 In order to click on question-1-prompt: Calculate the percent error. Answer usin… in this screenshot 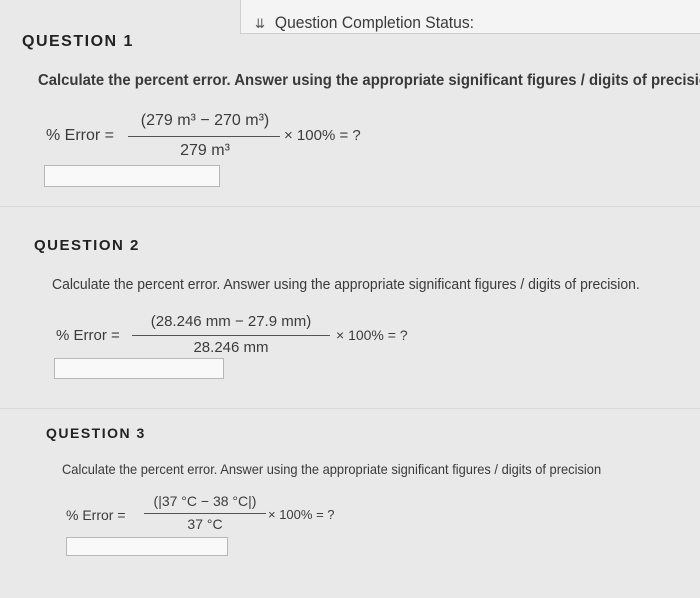, I will do `click(369, 80)`.